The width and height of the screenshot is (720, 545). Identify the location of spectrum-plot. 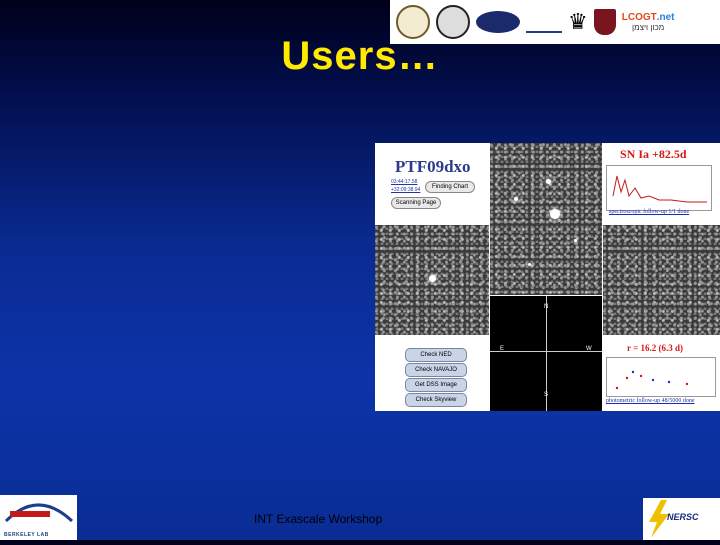
(659, 188).